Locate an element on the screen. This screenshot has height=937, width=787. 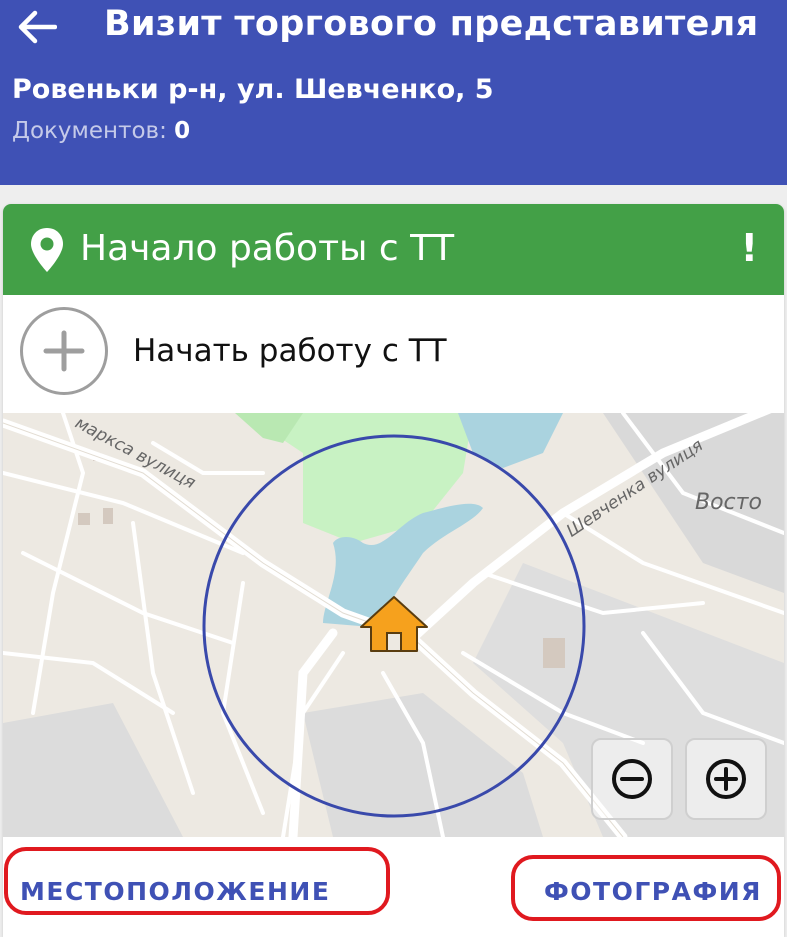
documents-count: Документов: 0 is located at coordinates (101, 131).